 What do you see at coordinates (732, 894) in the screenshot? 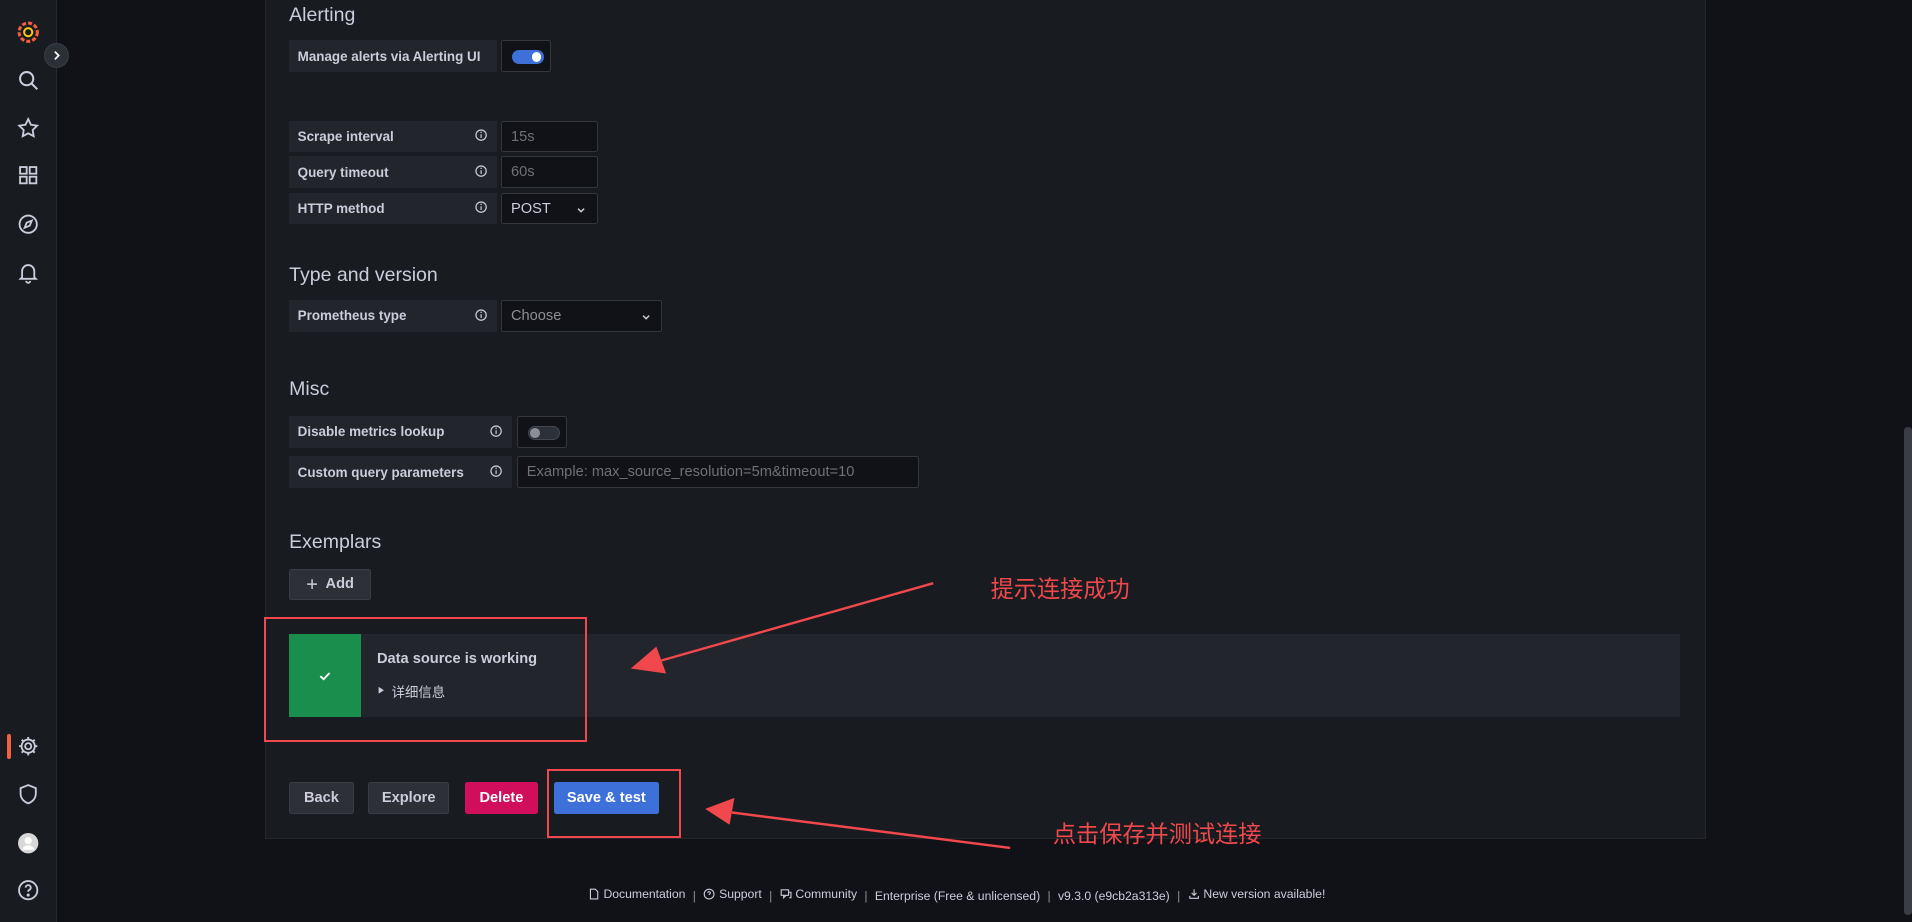
I see `footer-support-link: Support` at bounding box center [732, 894].